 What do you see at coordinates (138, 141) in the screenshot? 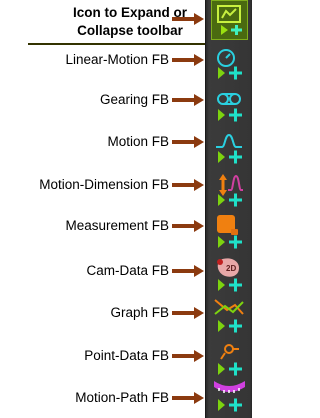
I see `label-motion: Motion FB` at bounding box center [138, 141].